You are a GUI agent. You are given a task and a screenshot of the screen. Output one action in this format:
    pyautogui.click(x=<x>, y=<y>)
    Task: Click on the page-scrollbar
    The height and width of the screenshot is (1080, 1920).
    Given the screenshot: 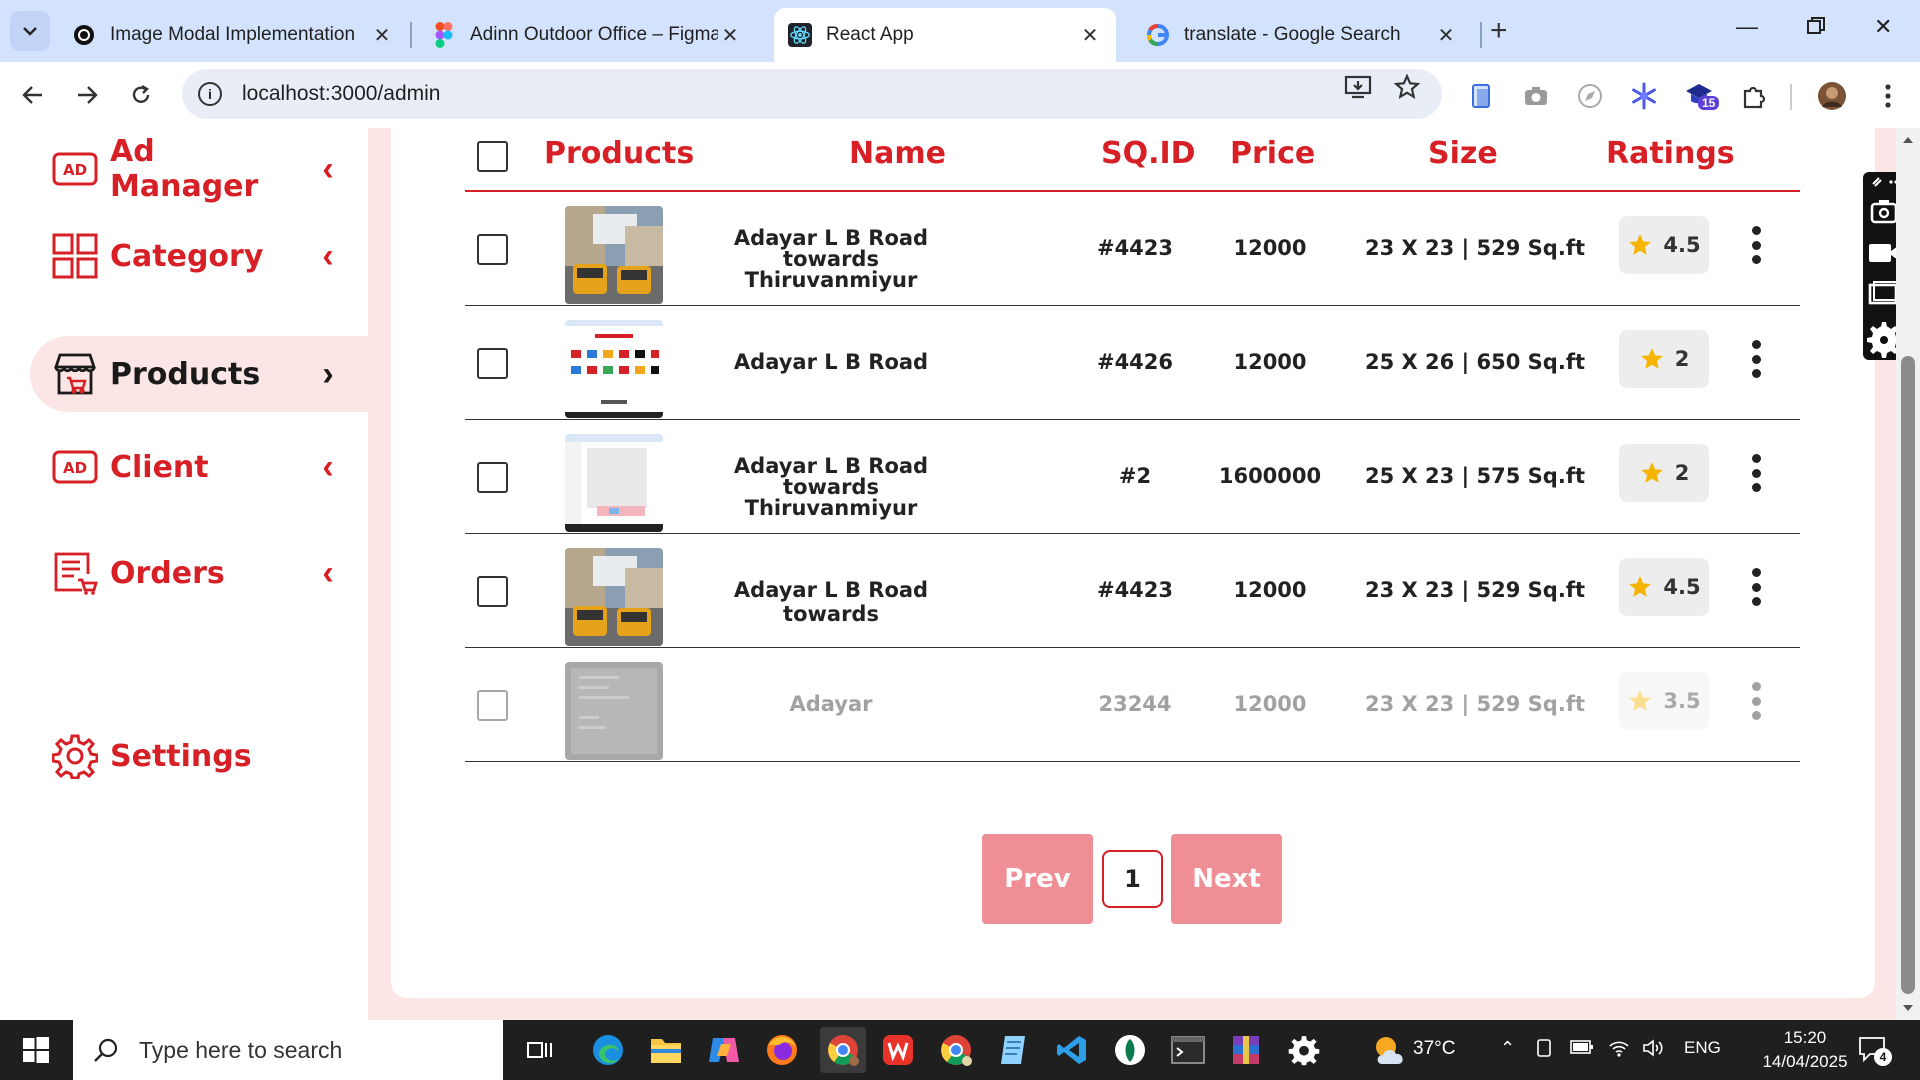 What is the action you would take?
    pyautogui.click(x=1908, y=574)
    